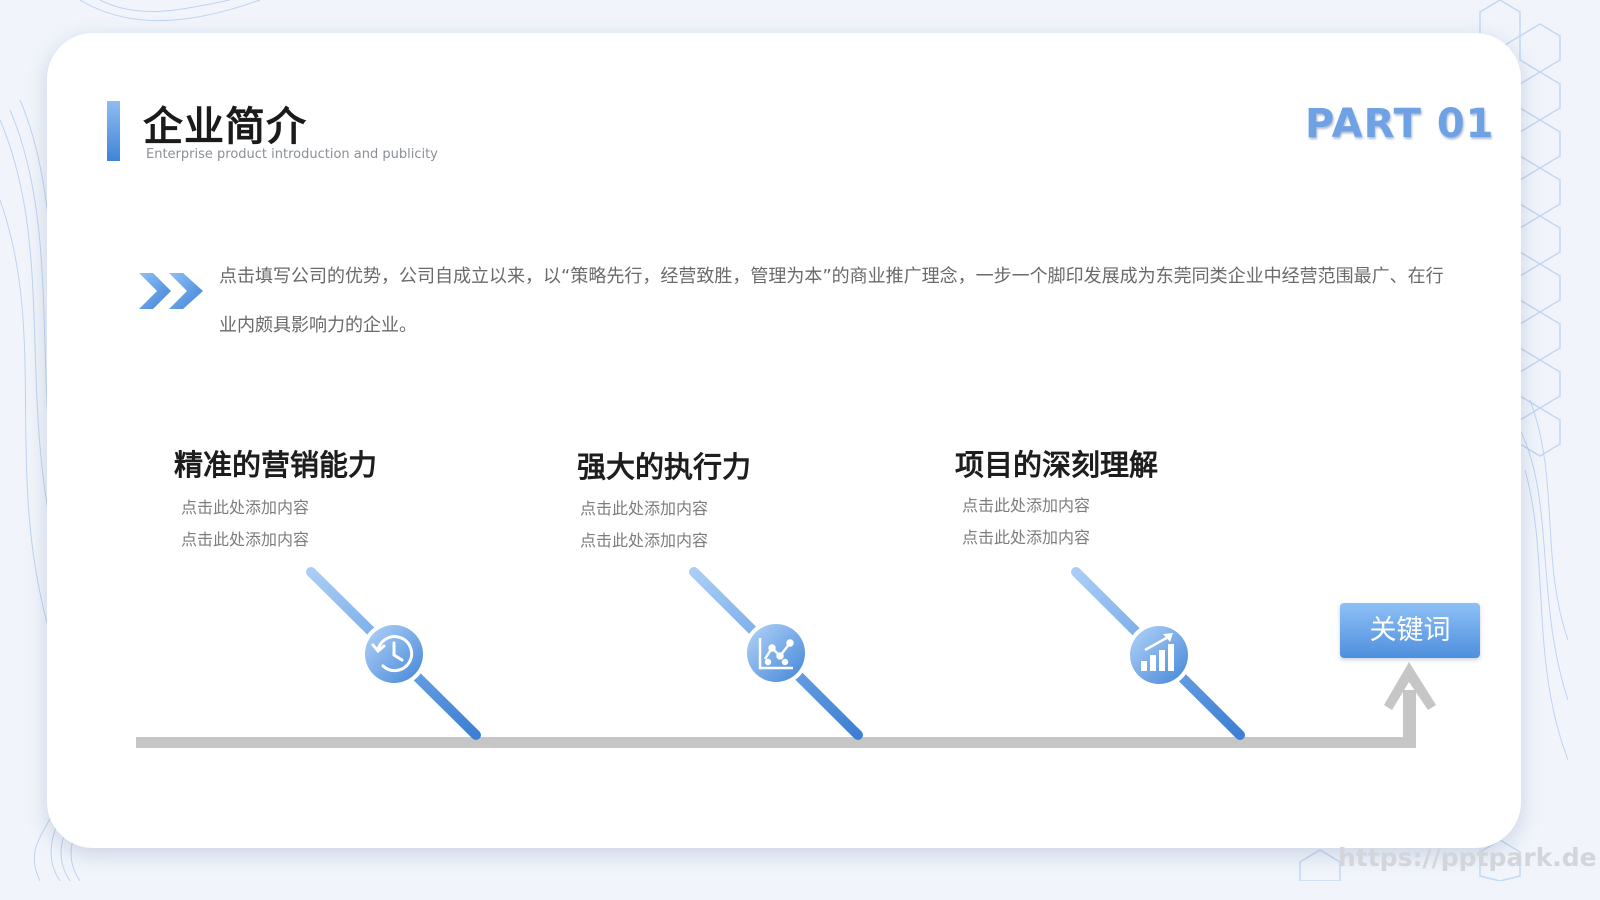 The image size is (1600, 900). I want to click on keyword-box: 关键词, so click(1410, 630).